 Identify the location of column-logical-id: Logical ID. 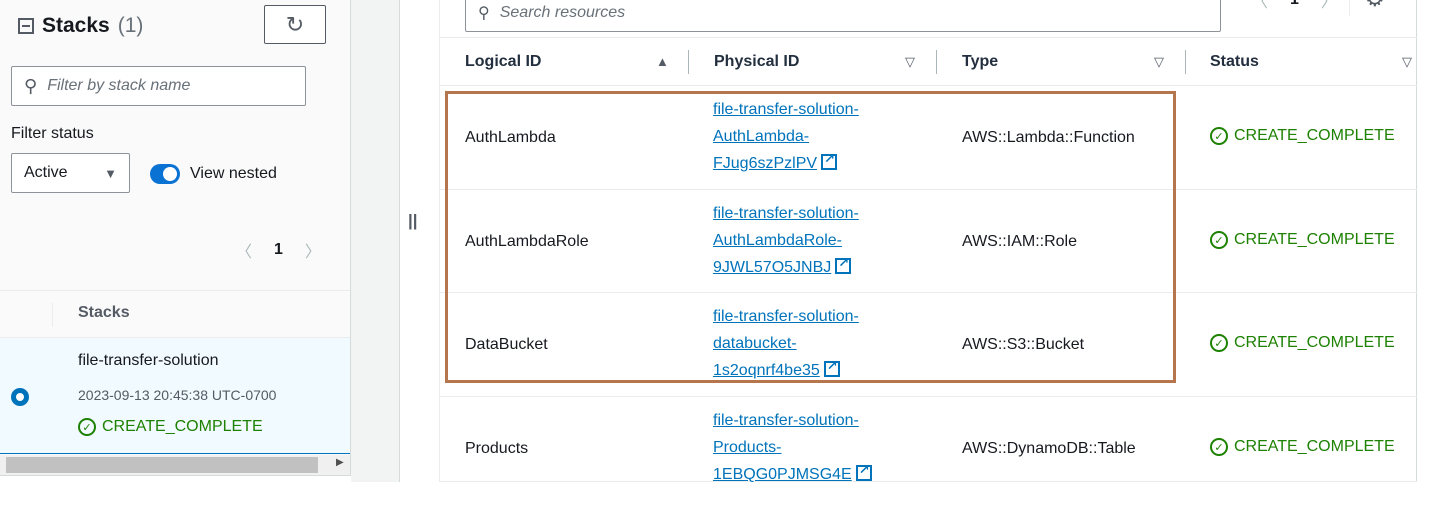
(503, 62).